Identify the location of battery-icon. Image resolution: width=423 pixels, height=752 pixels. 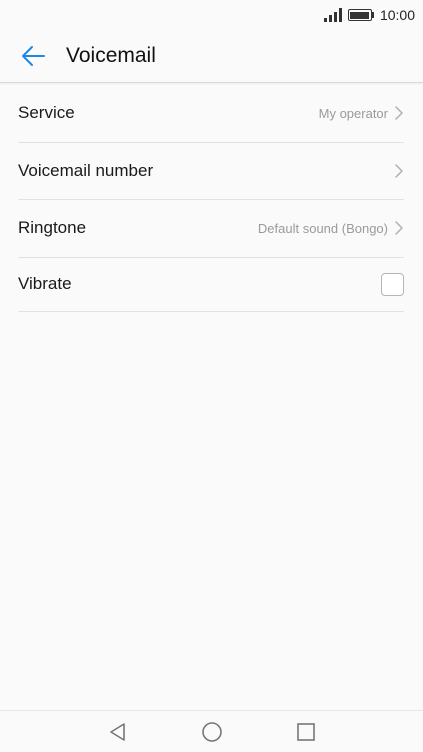
(360, 15).